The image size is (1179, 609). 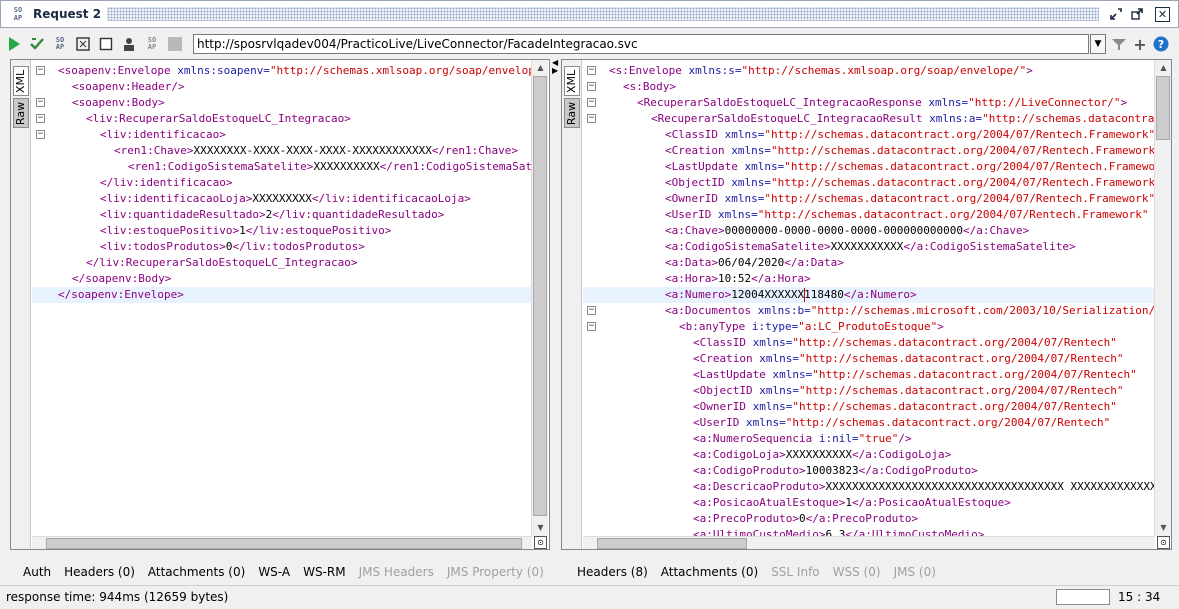 What do you see at coordinates (723, 342) in the screenshot?
I see `xml-token: <ClassID` at bounding box center [723, 342].